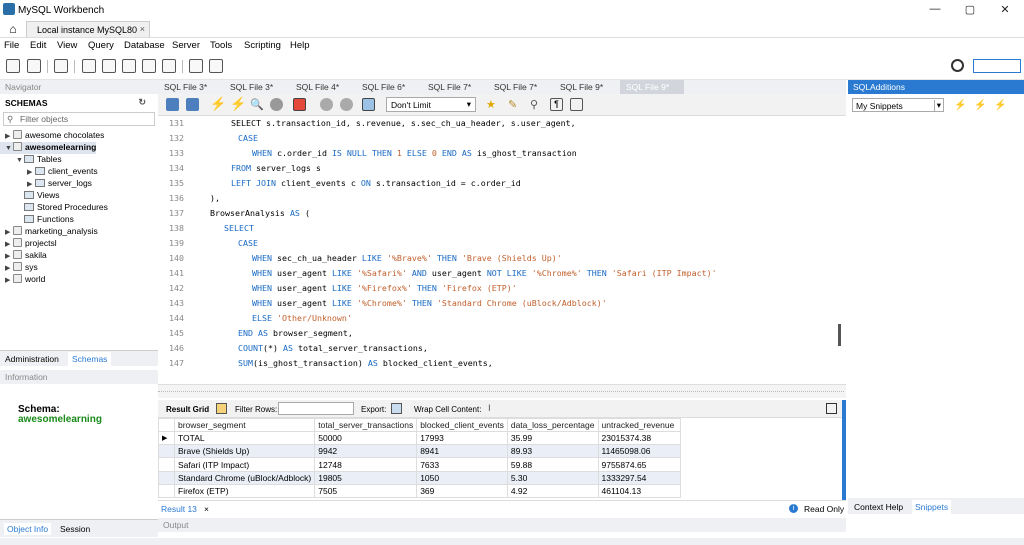  What do you see at coordinates (22, 280) in the screenshot?
I see `tree-item: ▶ world` at bounding box center [22, 280].